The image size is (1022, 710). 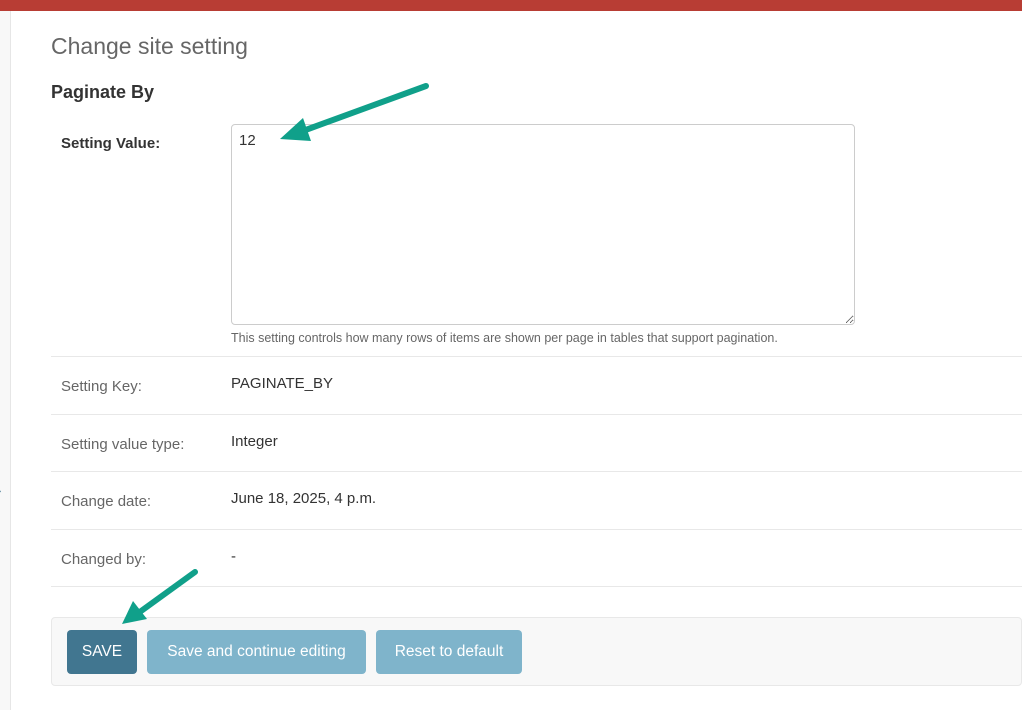 I want to click on change-date-label: Change date:, so click(x=106, y=501).